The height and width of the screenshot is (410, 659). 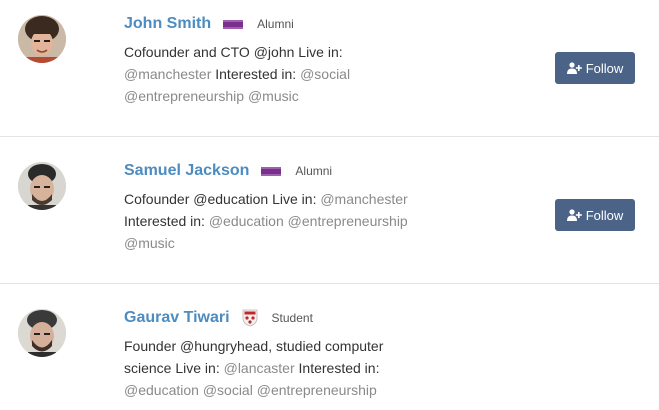 I want to click on user-name: Samuel Jackson, so click(x=186, y=171).